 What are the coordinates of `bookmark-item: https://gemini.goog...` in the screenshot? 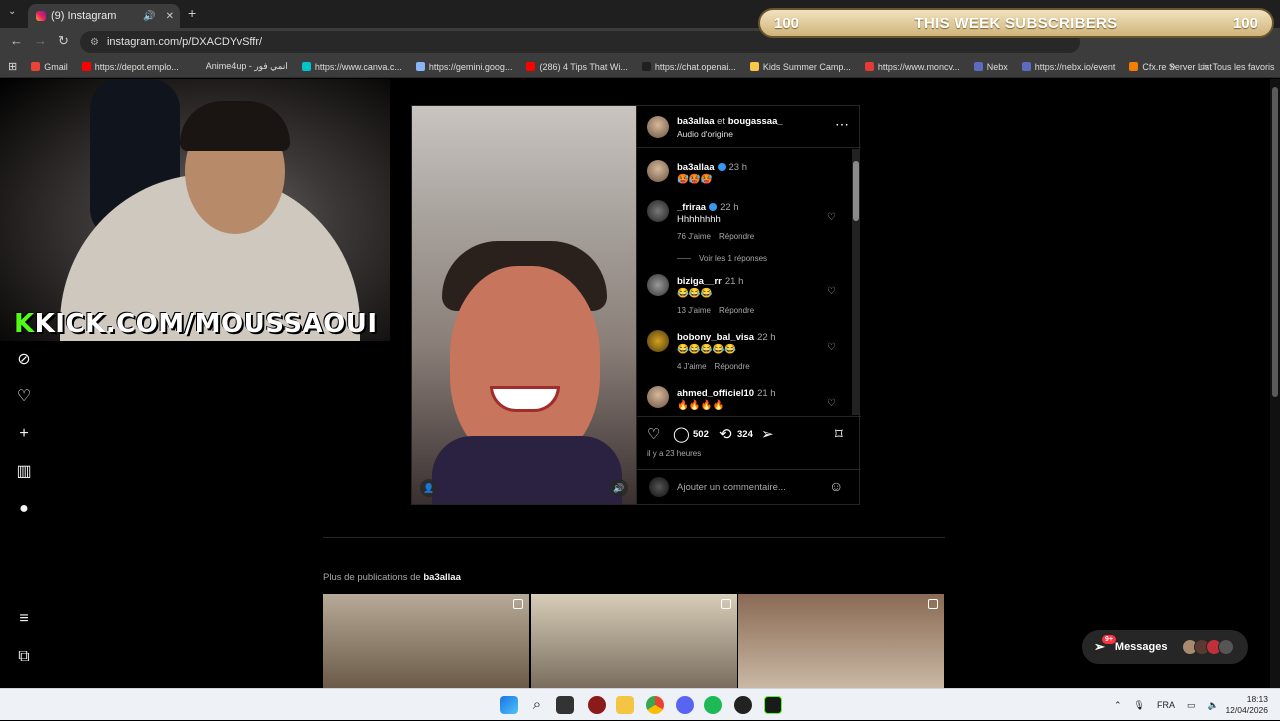 It's located at (464, 66).